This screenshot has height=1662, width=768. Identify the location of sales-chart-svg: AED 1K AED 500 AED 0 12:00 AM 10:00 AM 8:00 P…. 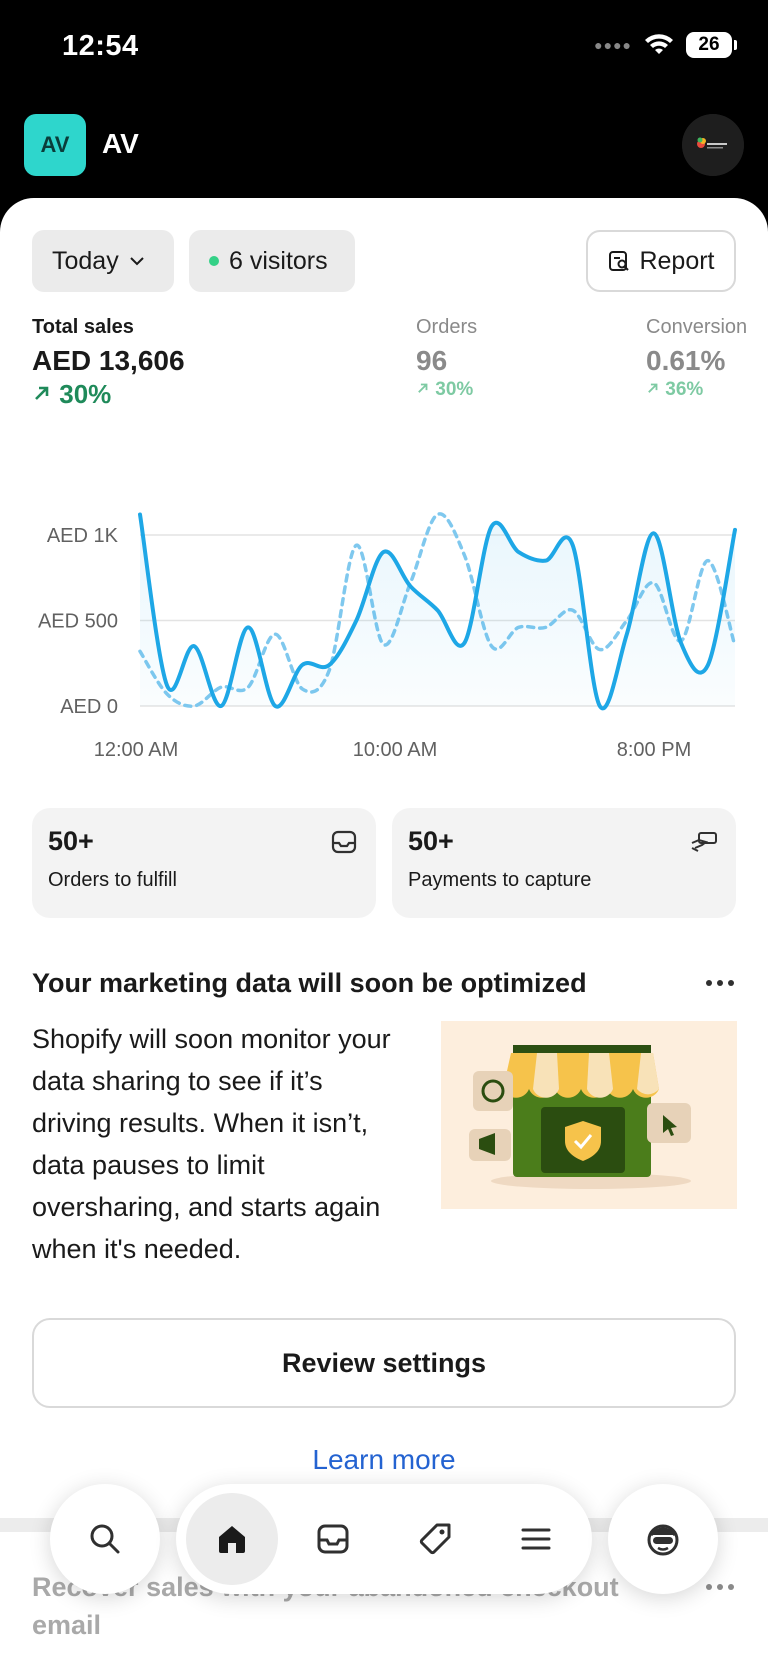
(387, 636).